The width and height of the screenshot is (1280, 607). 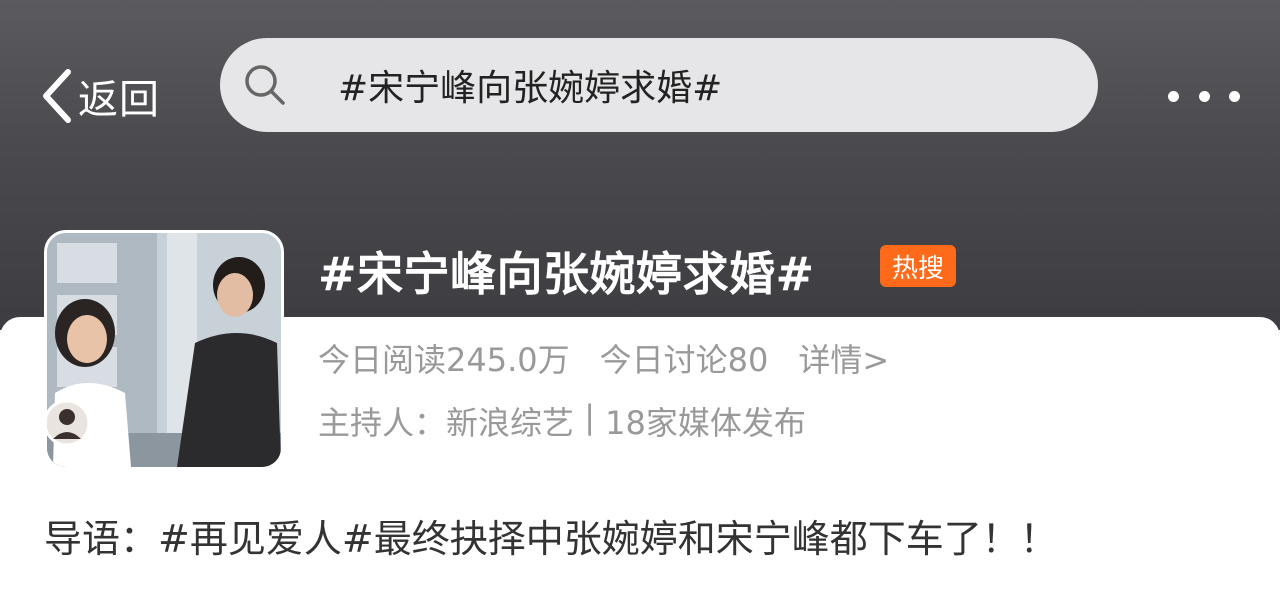 What do you see at coordinates (608, 539) in the screenshot?
I see `intro-text: #再见爱人#最终抉择中张婉婷和宋宁峰都下车了！！` at bounding box center [608, 539].